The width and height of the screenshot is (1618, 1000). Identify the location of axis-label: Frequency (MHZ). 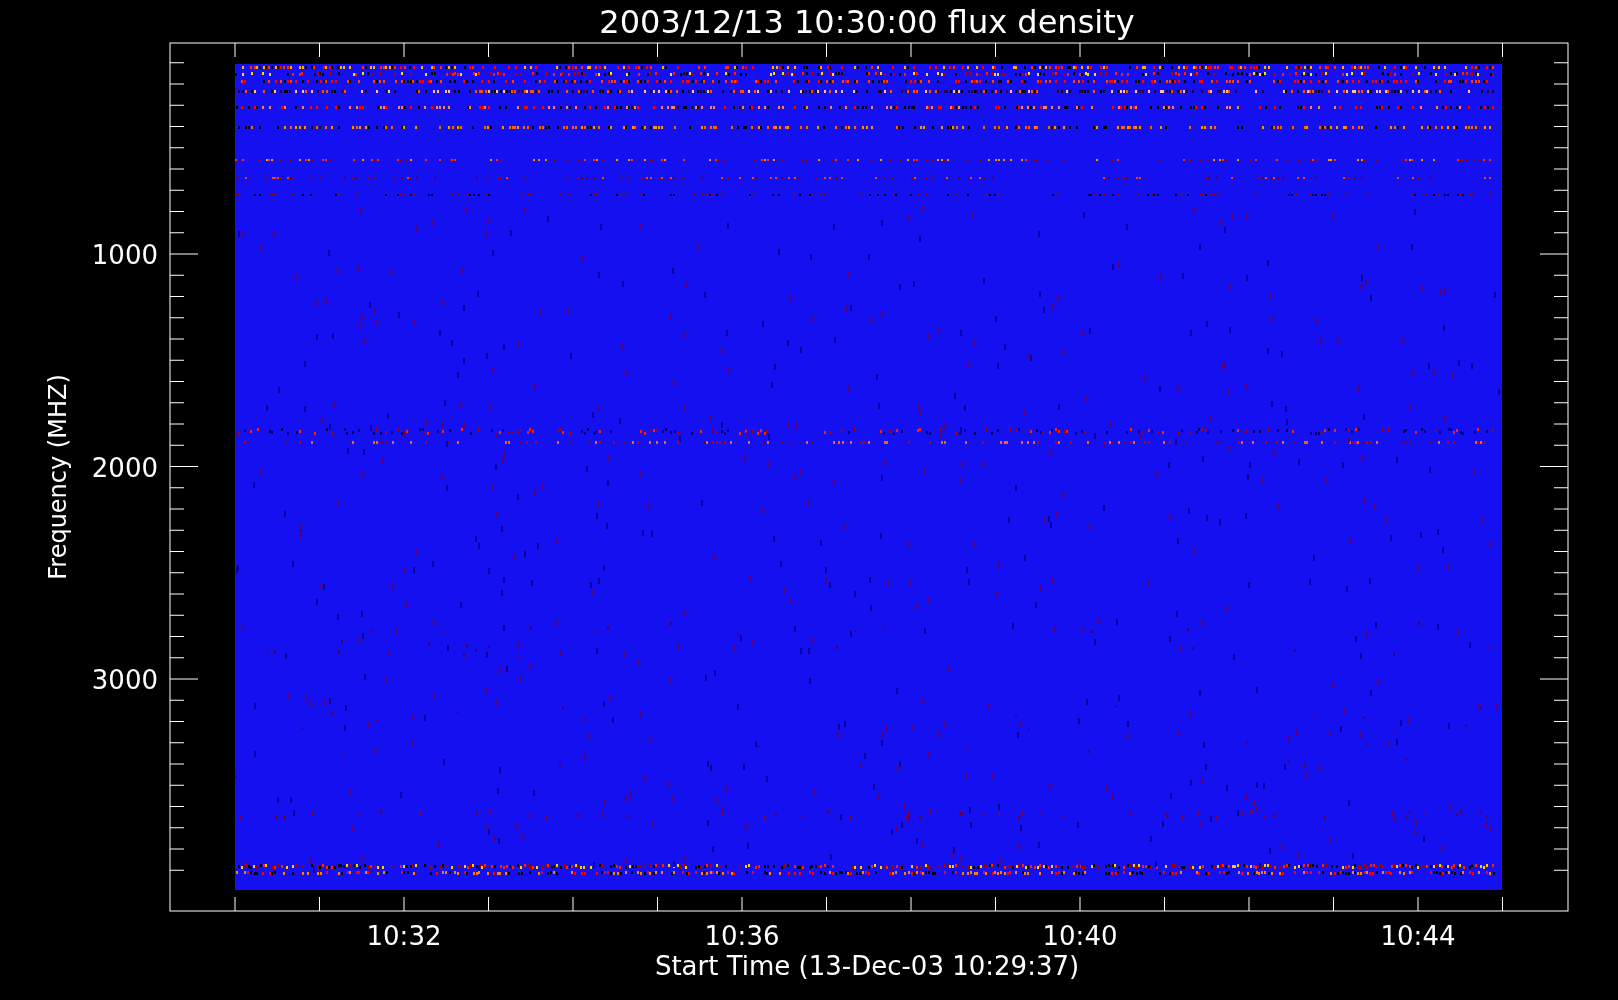
(58, 477).